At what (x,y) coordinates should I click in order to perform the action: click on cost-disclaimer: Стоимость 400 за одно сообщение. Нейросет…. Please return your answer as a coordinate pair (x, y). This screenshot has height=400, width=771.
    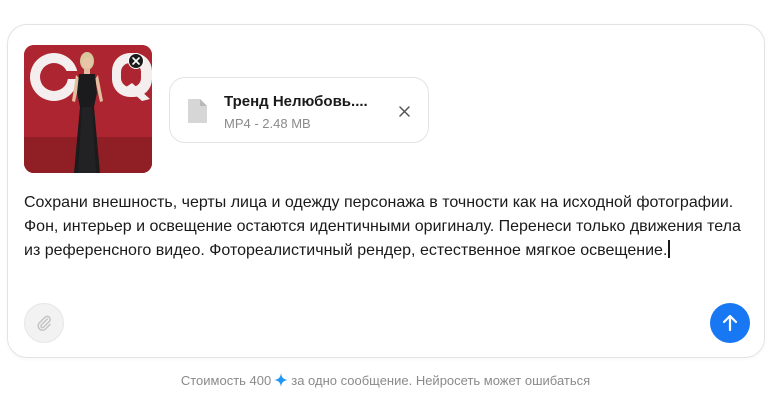
    Looking at the image, I should click on (385, 380).